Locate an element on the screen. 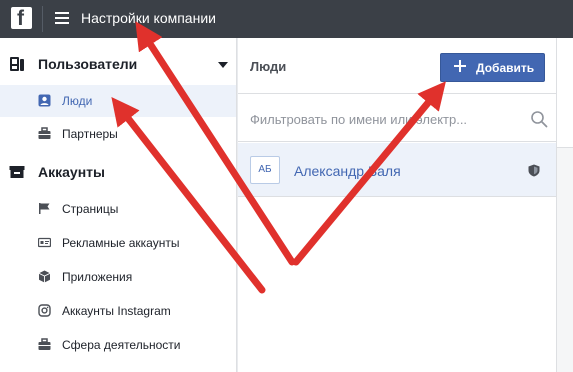  sidebar-item-instagram-accounts: Аккаунты Instagram is located at coordinates (118, 311).